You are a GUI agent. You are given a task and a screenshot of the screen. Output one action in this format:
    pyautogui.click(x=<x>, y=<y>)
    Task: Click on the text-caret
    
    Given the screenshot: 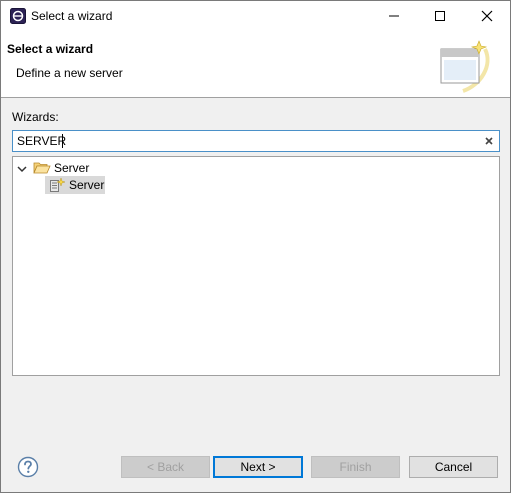 What is the action you would take?
    pyautogui.click(x=62, y=141)
    